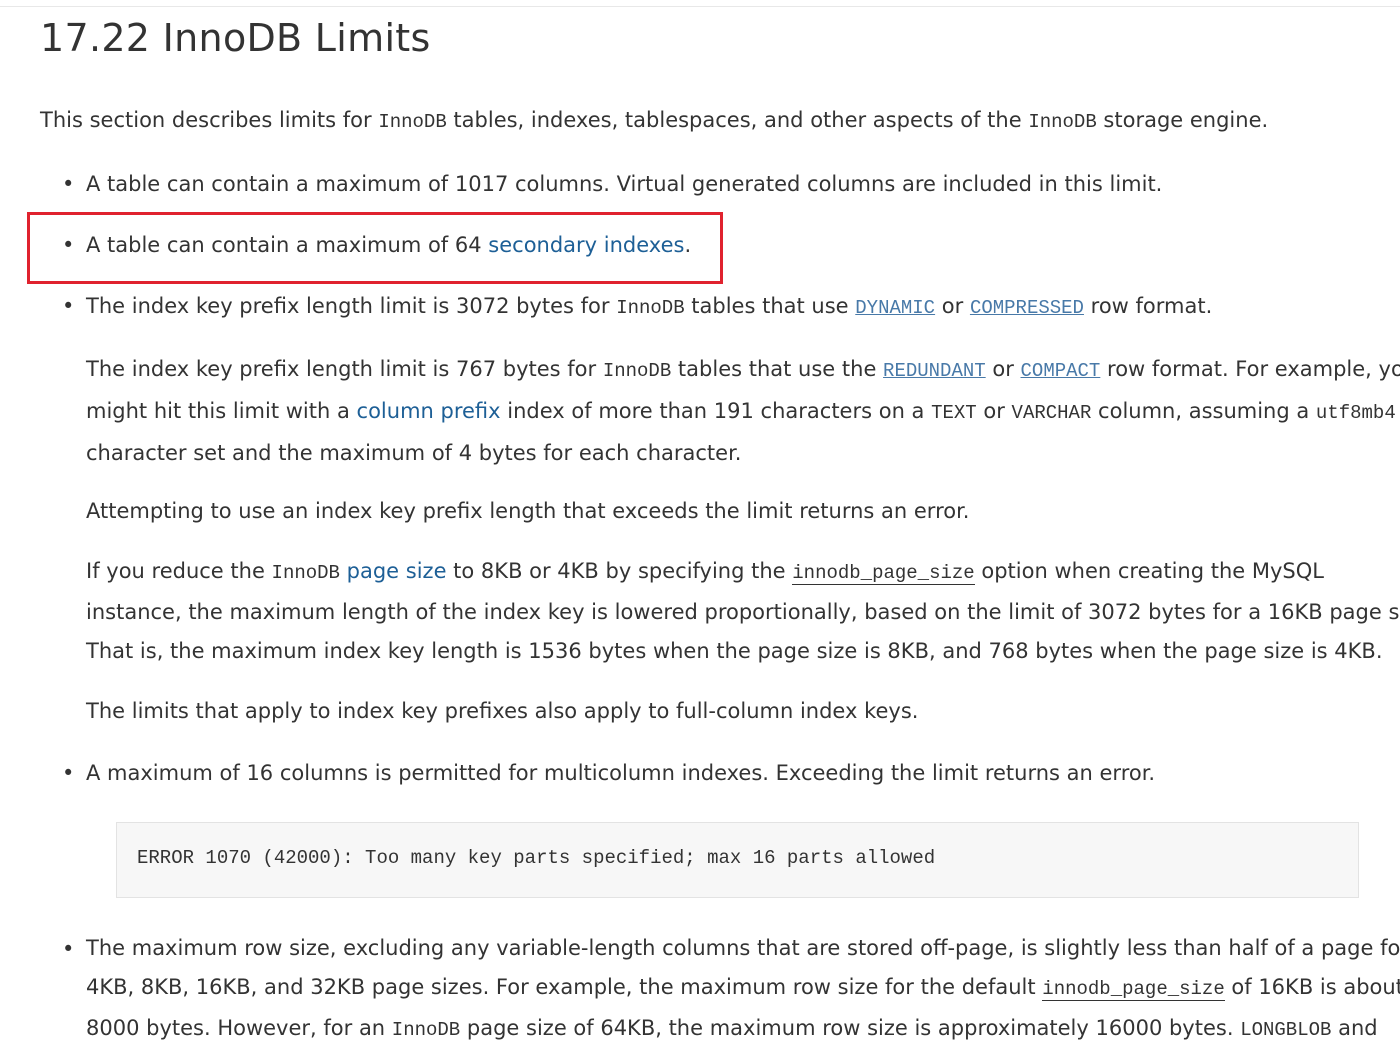 The height and width of the screenshot is (1050, 1400). Describe the element at coordinates (586, 245) in the screenshot. I see `secondary-indexes-link: secondary indexes` at that location.